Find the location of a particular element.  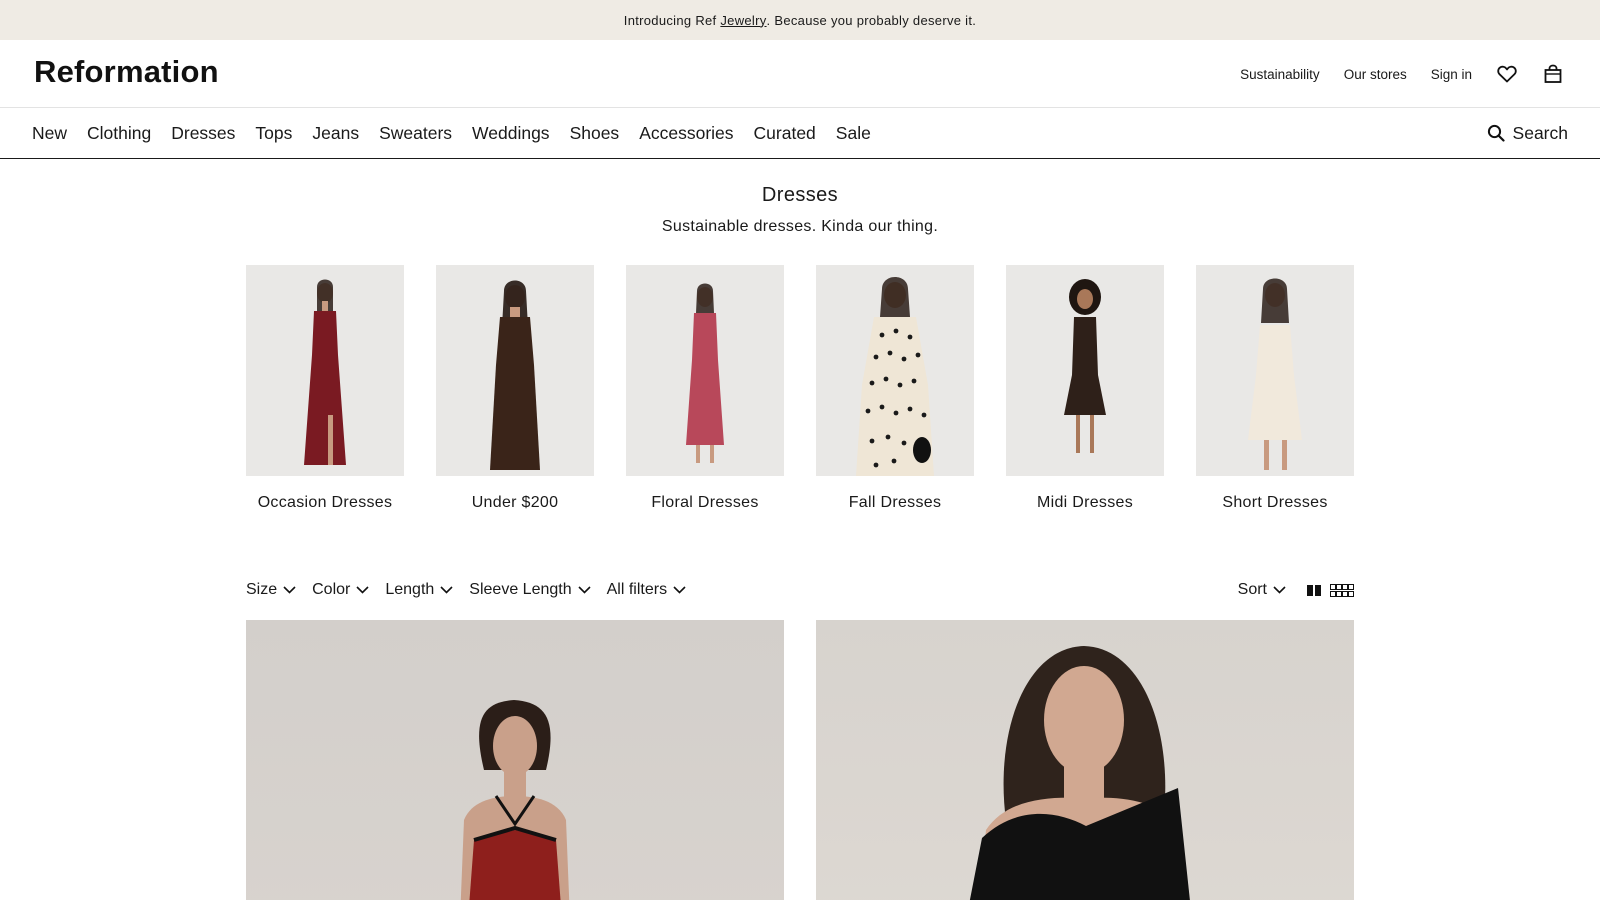

page-title: Dresses is located at coordinates (800, 195).